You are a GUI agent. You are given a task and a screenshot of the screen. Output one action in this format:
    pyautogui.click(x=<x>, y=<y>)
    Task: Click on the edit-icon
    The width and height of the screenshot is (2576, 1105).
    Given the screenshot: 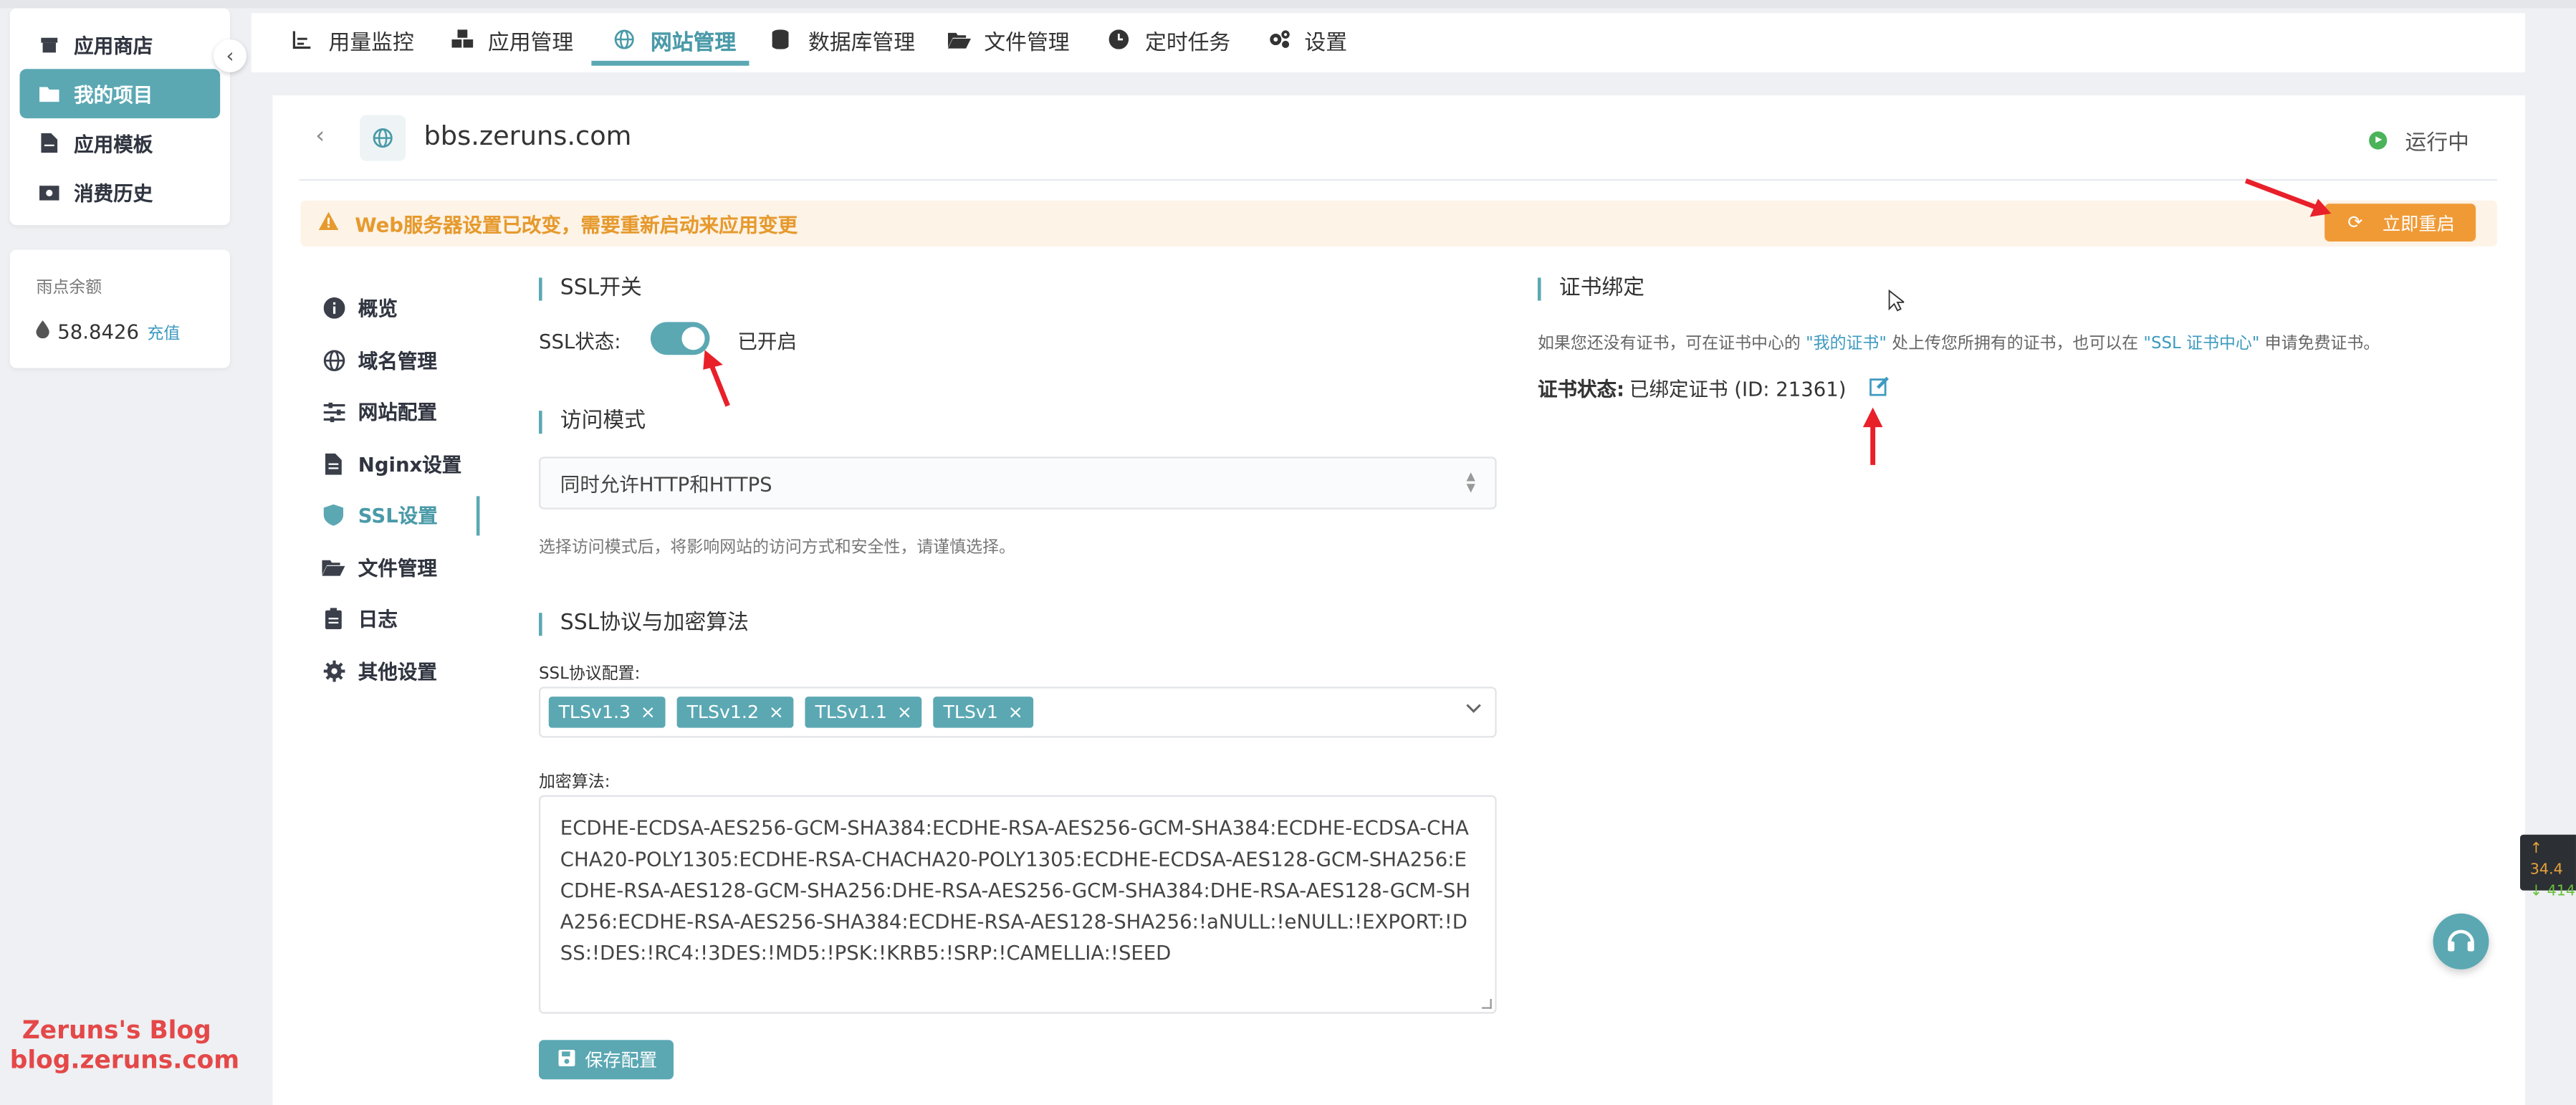 What is the action you would take?
    pyautogui.click(x=1879, y=388)
    